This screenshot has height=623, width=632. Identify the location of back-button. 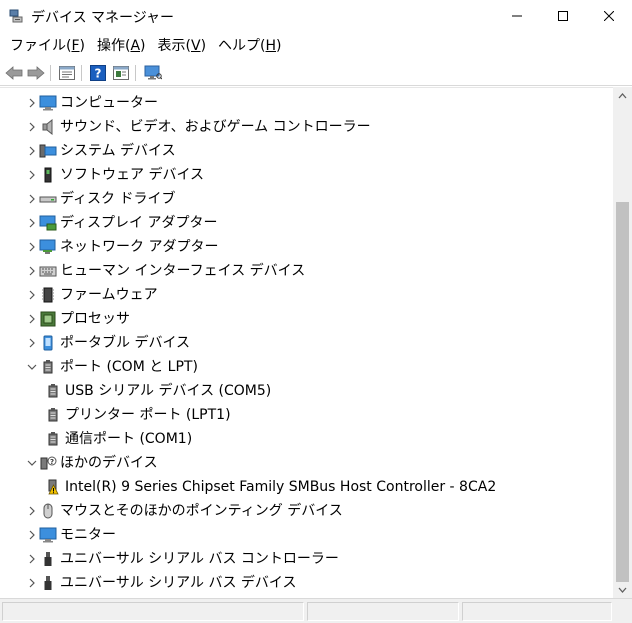
(14, 73).